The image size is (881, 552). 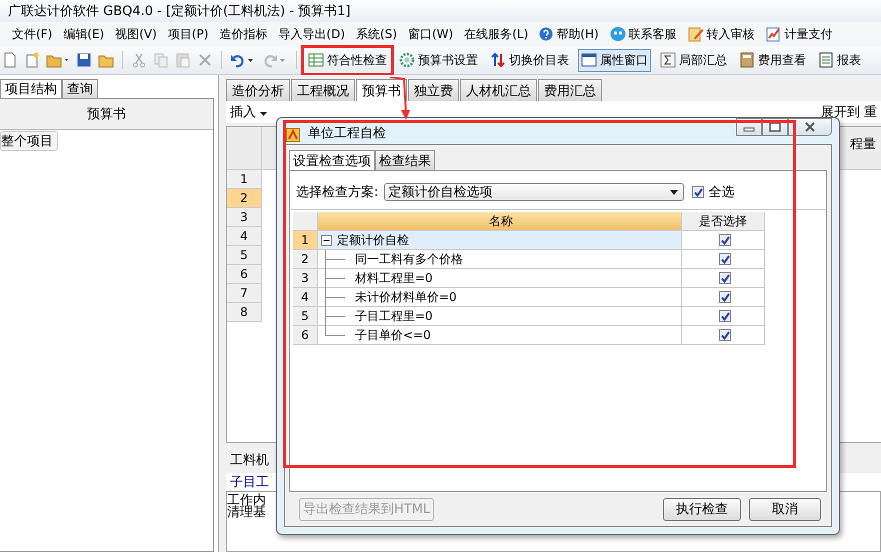 I want to click on column-header: 预算书, so click(x=106, y=114).